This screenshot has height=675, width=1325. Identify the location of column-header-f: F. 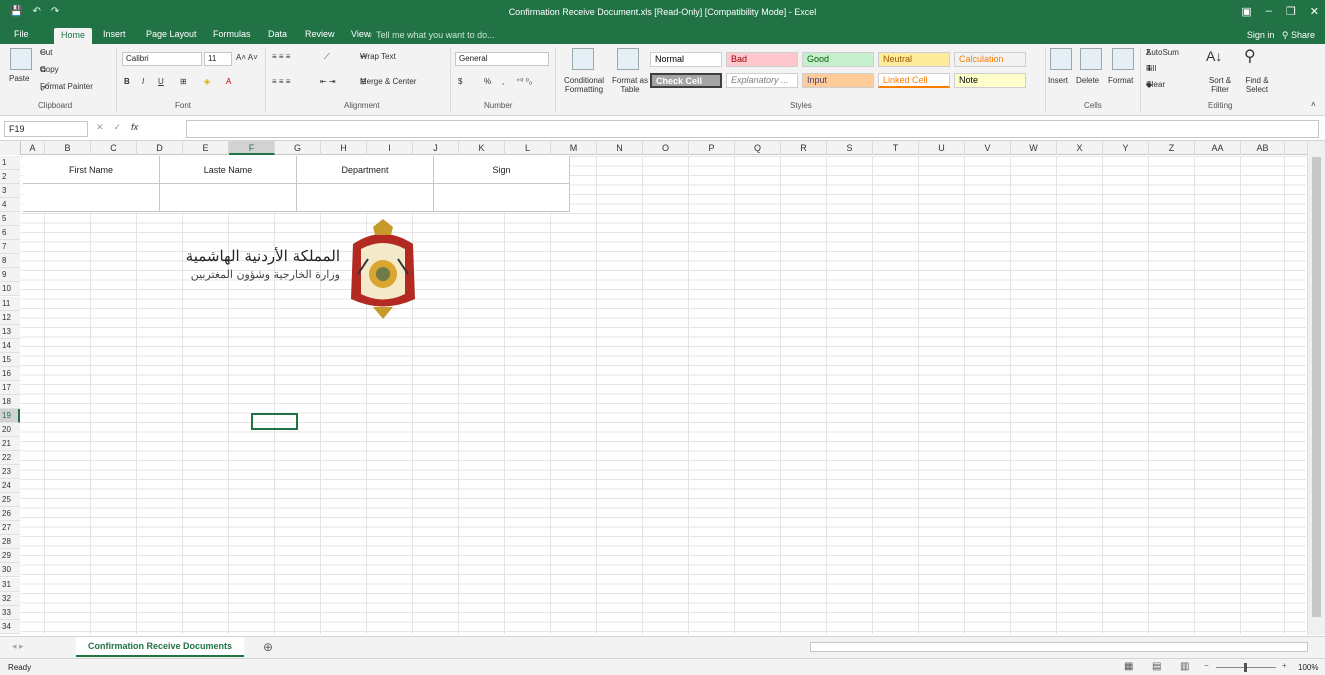
(252, 148).